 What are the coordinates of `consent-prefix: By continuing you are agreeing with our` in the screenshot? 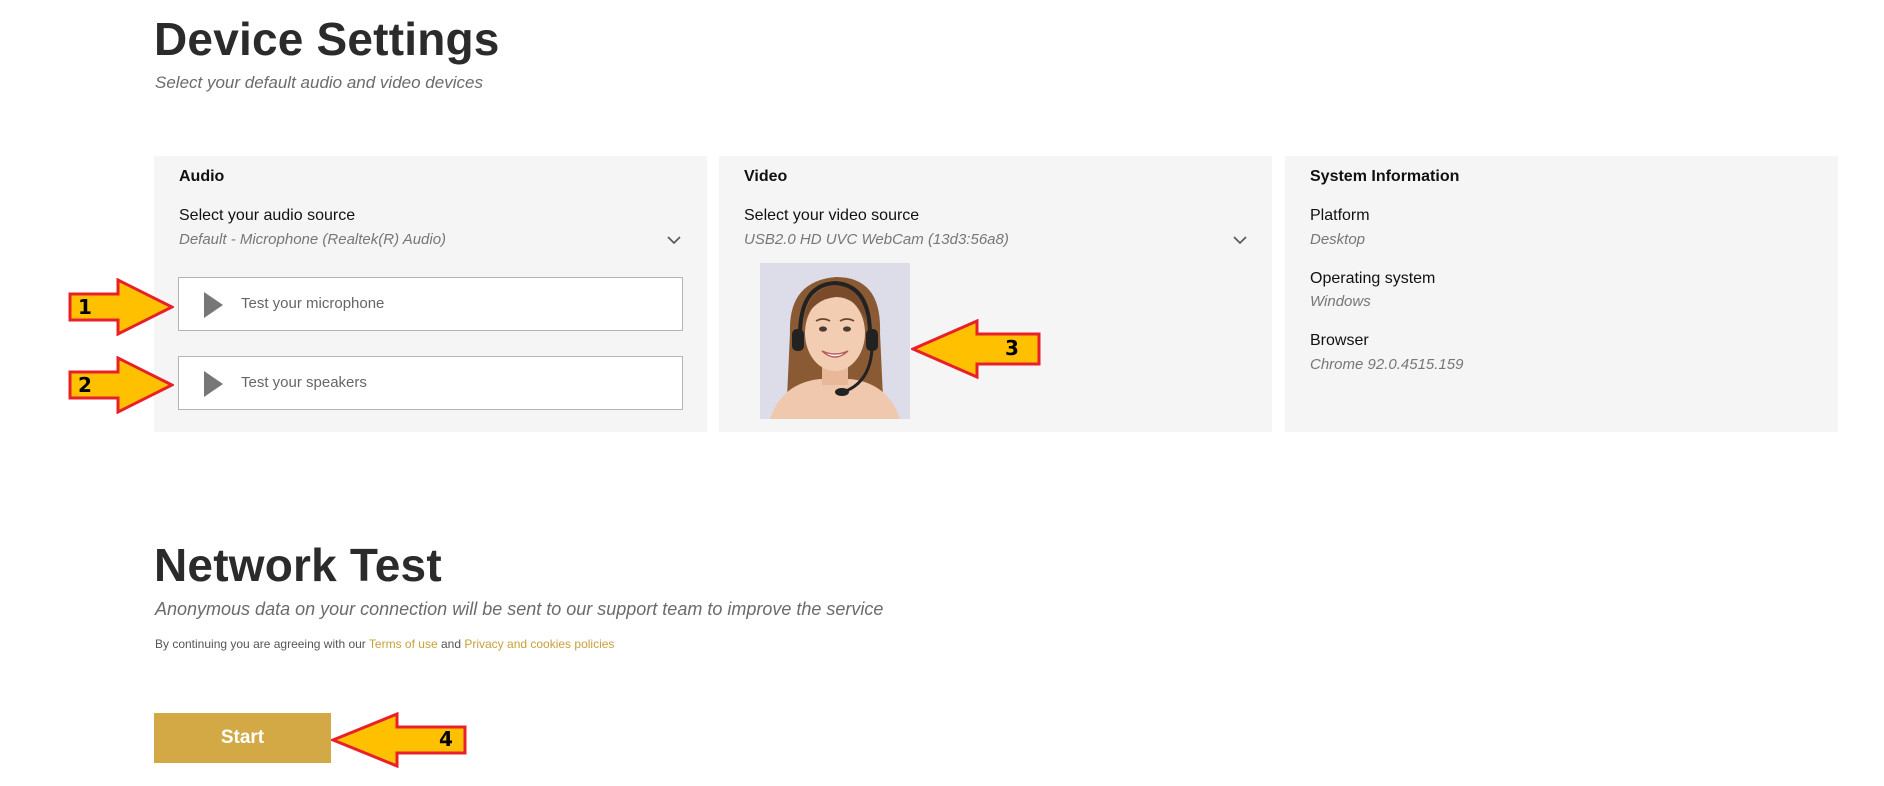 It's located at (260, 644).